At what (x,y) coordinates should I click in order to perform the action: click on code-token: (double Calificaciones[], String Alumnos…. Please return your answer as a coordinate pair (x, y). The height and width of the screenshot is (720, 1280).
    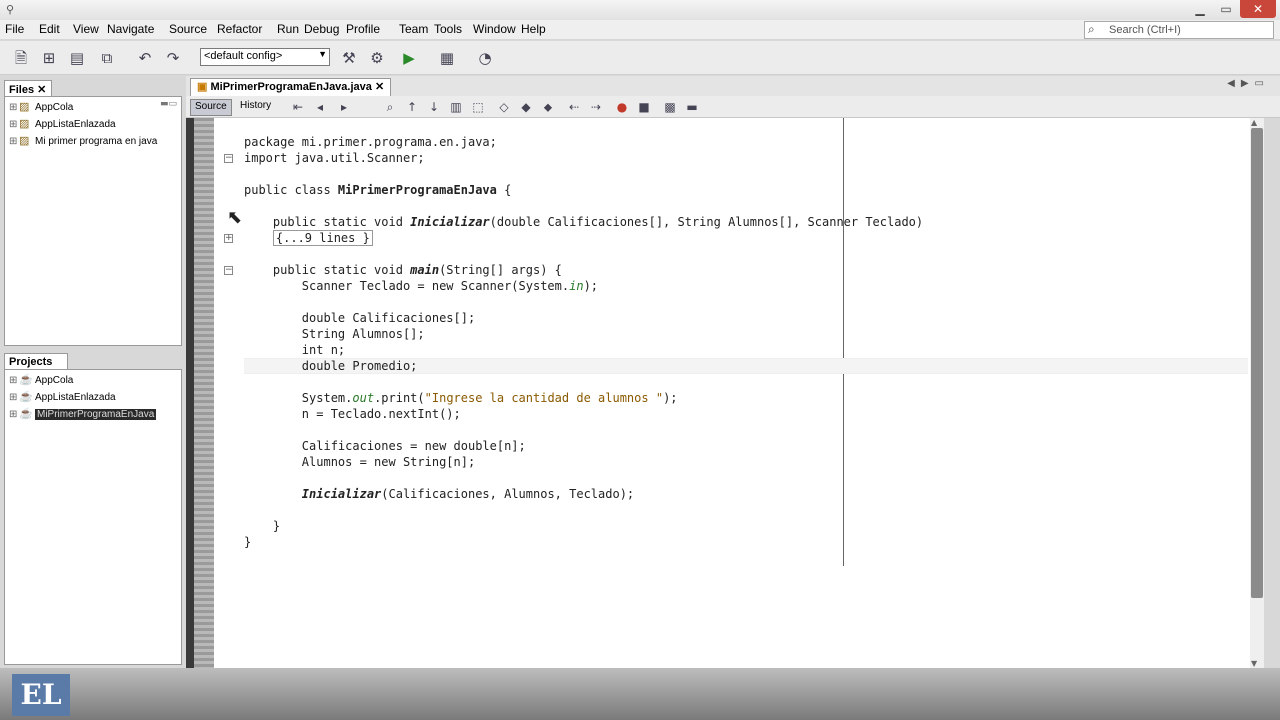
    Looking at the image, I should click on (706, 222).